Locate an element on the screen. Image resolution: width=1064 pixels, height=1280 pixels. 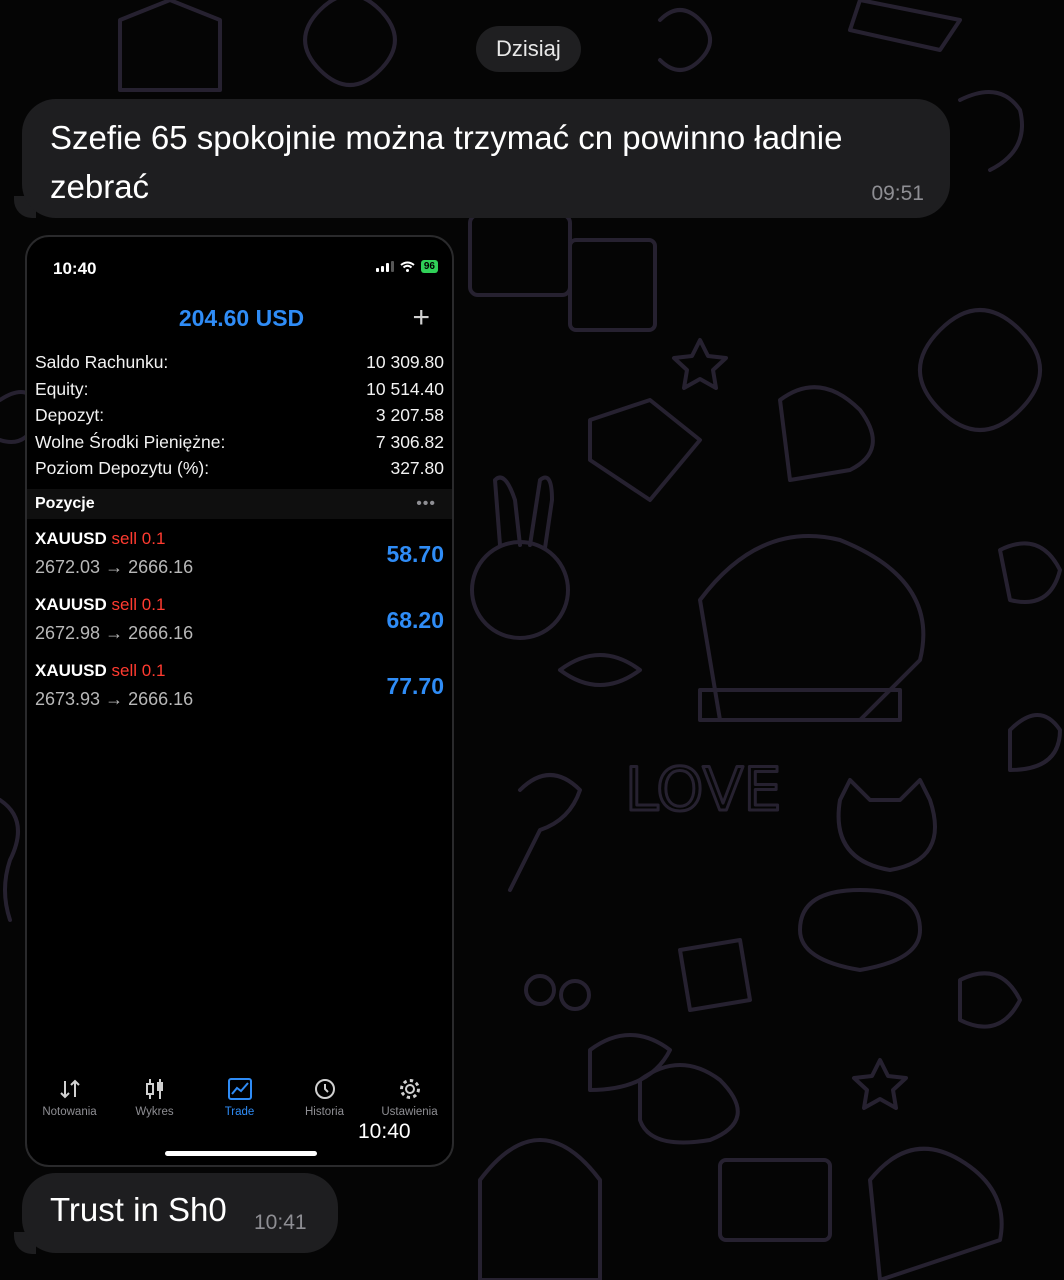
message-bubble: Trust in Sh0 10:41 is located at coordinates (180, 1213).